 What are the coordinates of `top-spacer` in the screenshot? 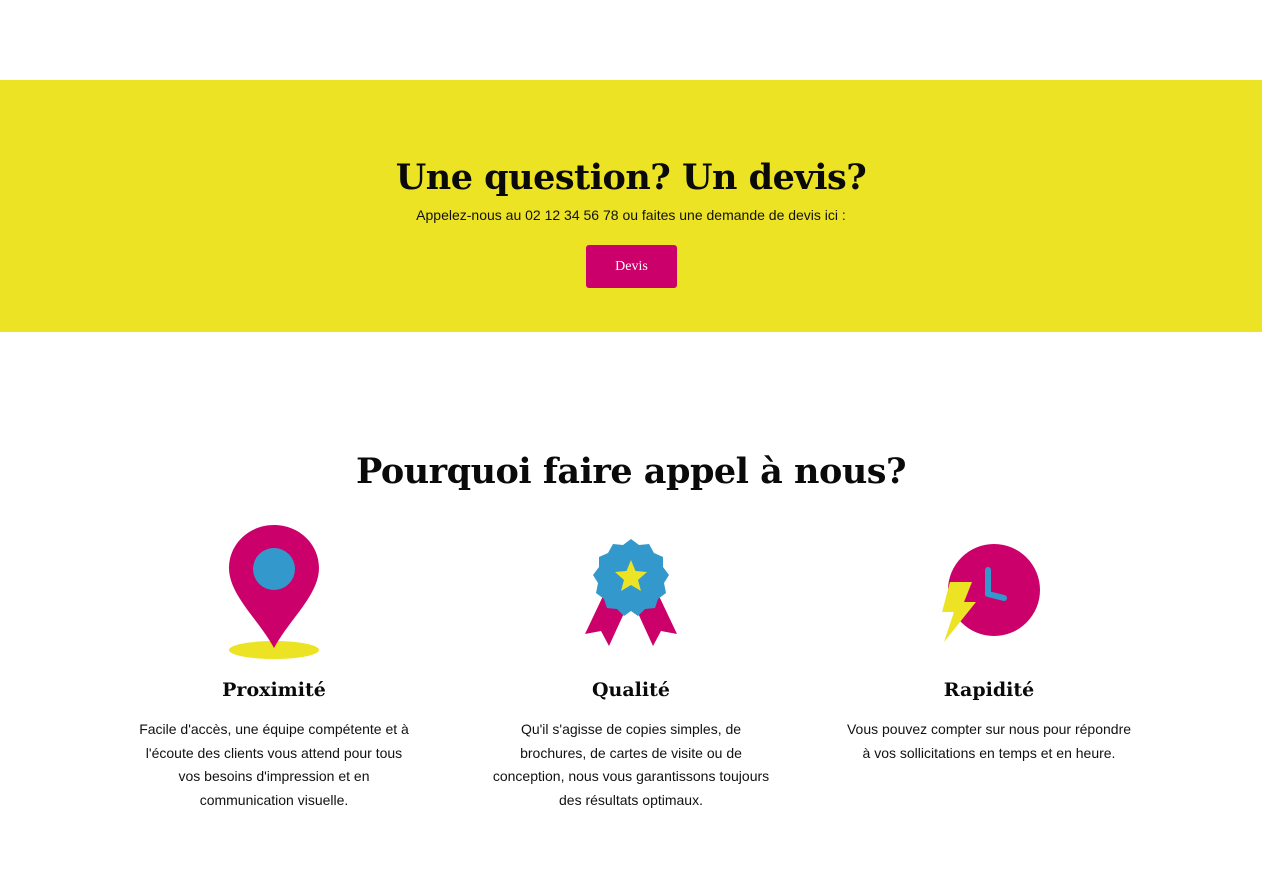 It's located at (631, 40).